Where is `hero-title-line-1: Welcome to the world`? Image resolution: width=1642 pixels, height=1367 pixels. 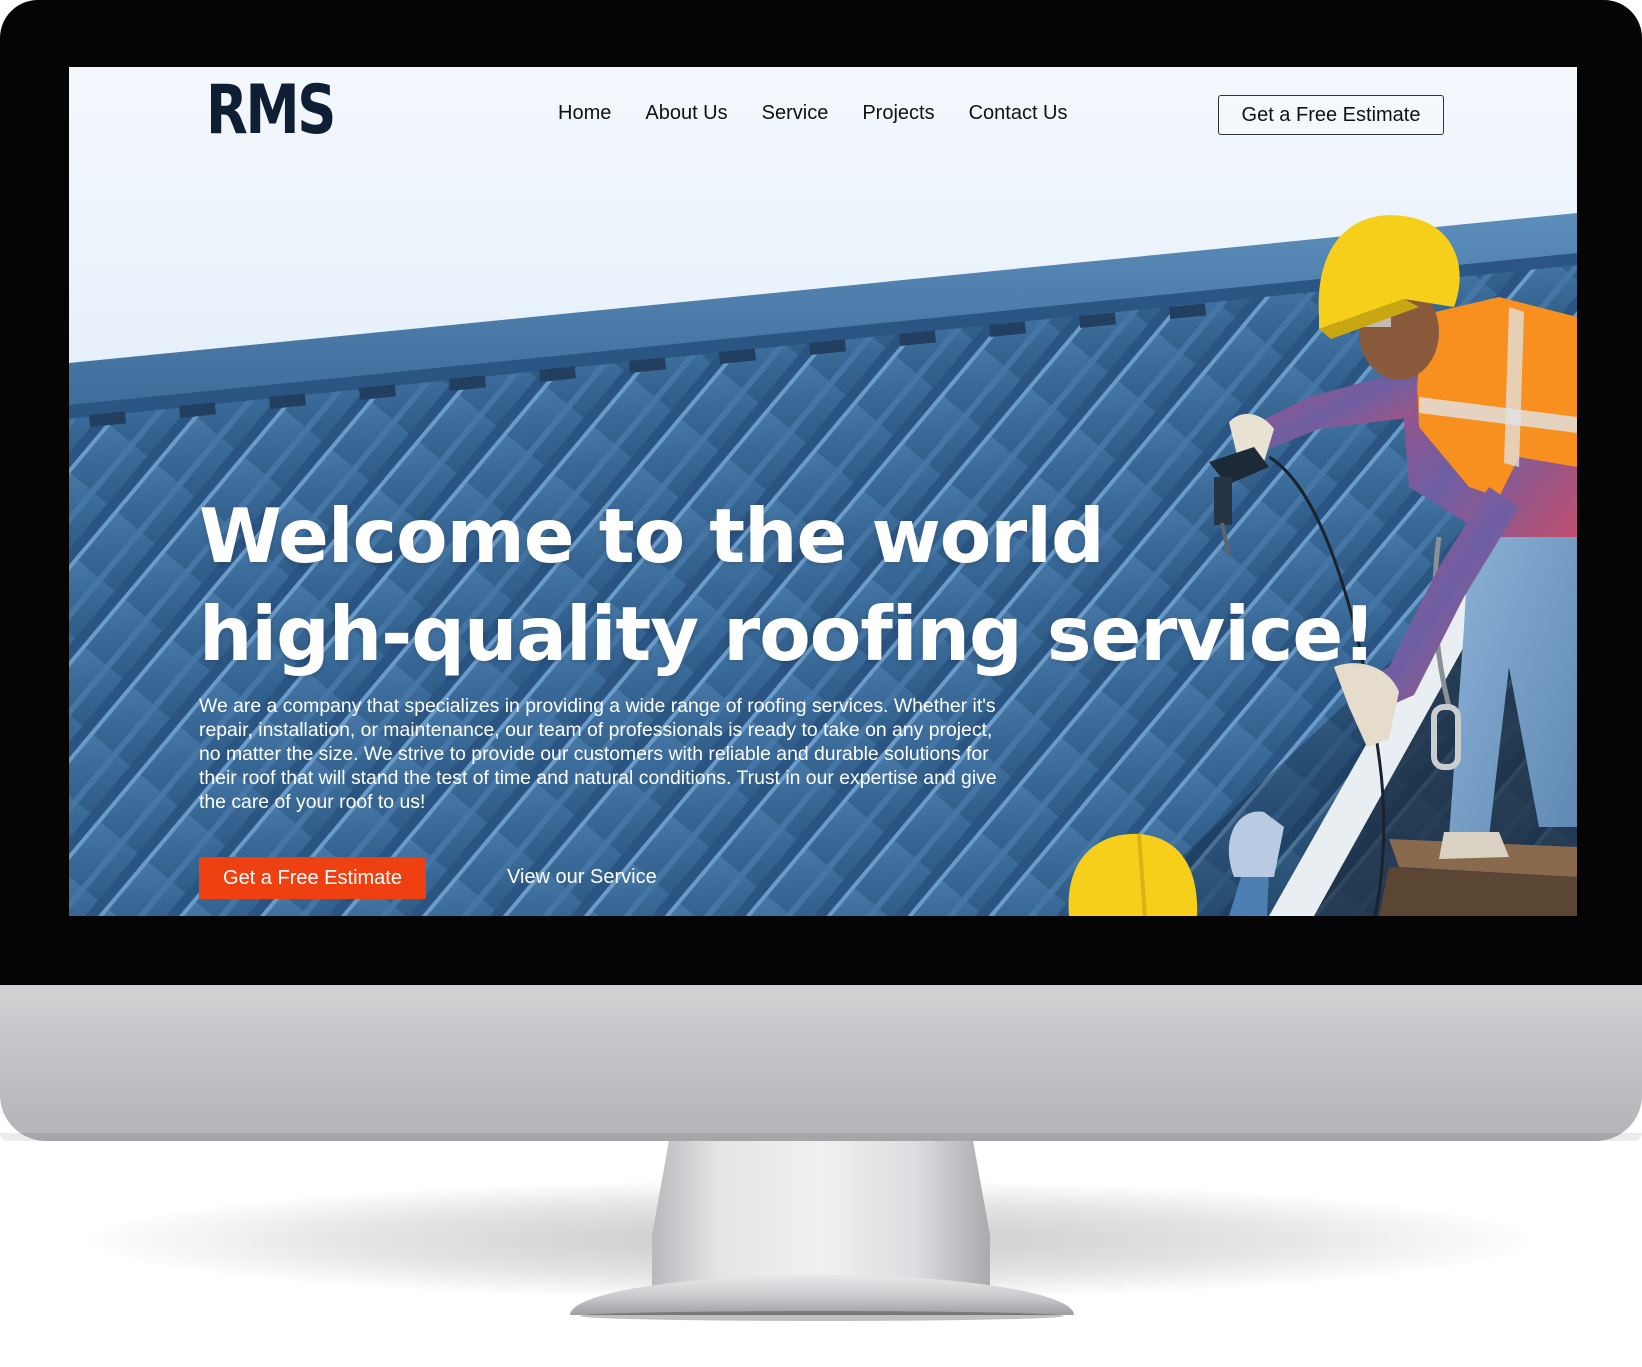
hero-title-line-1: Welcome to the world is located at coordinates (652, 536).